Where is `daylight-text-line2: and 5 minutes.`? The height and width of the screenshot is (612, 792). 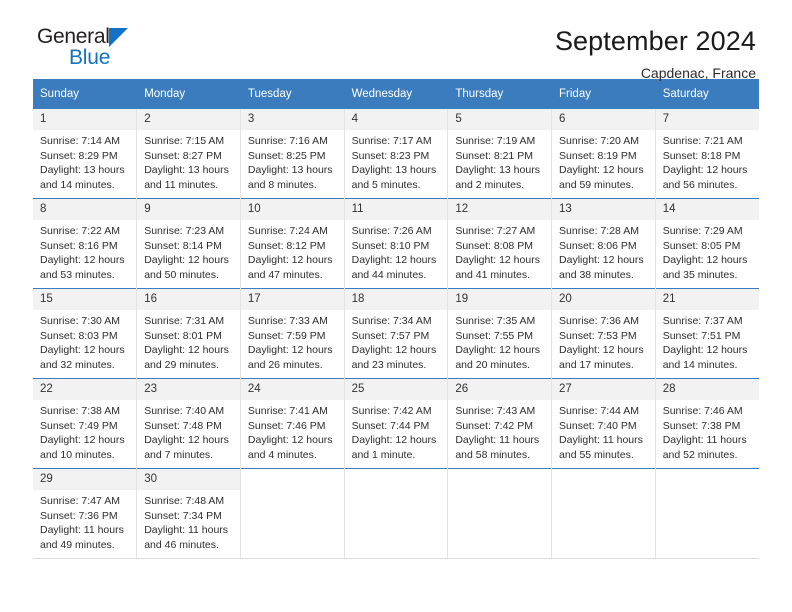
daylight-text-line2: and 5 minutes. is located at coordinates (386, 184).